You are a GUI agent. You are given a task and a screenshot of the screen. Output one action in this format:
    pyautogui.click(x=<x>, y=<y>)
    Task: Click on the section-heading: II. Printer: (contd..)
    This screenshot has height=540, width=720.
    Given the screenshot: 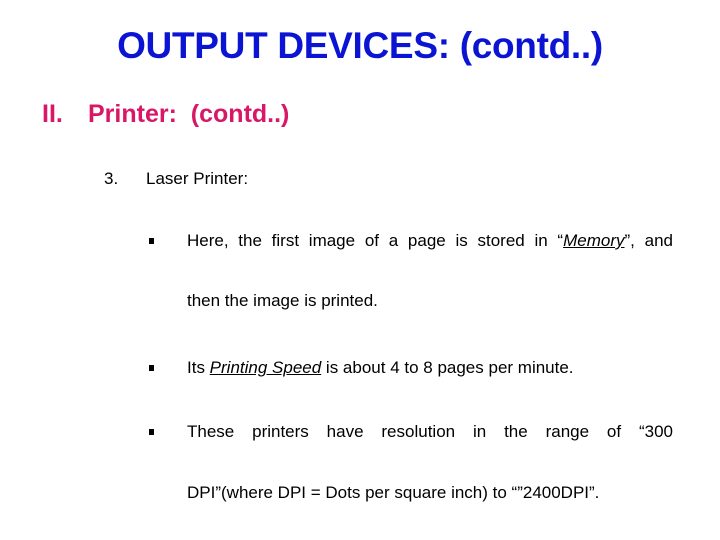 What is the action you would take?
    pyautogui.click(x=165, y=114)
    